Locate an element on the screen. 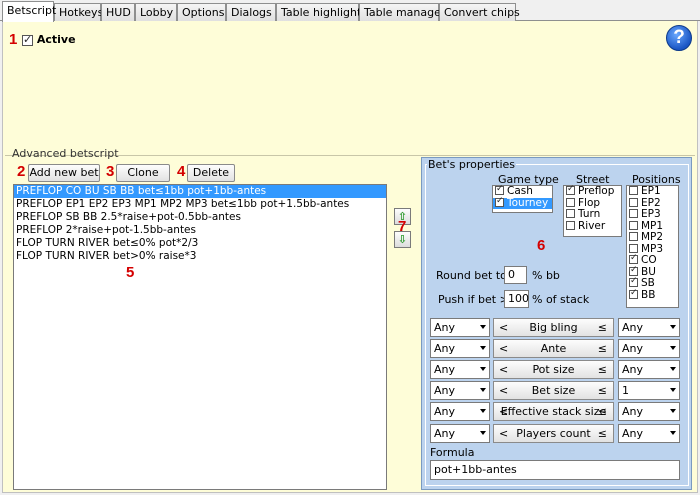 This screenshot has width=700, height=495. ante-range-label: < Ante ≤ is located at coordinates (553, 348).